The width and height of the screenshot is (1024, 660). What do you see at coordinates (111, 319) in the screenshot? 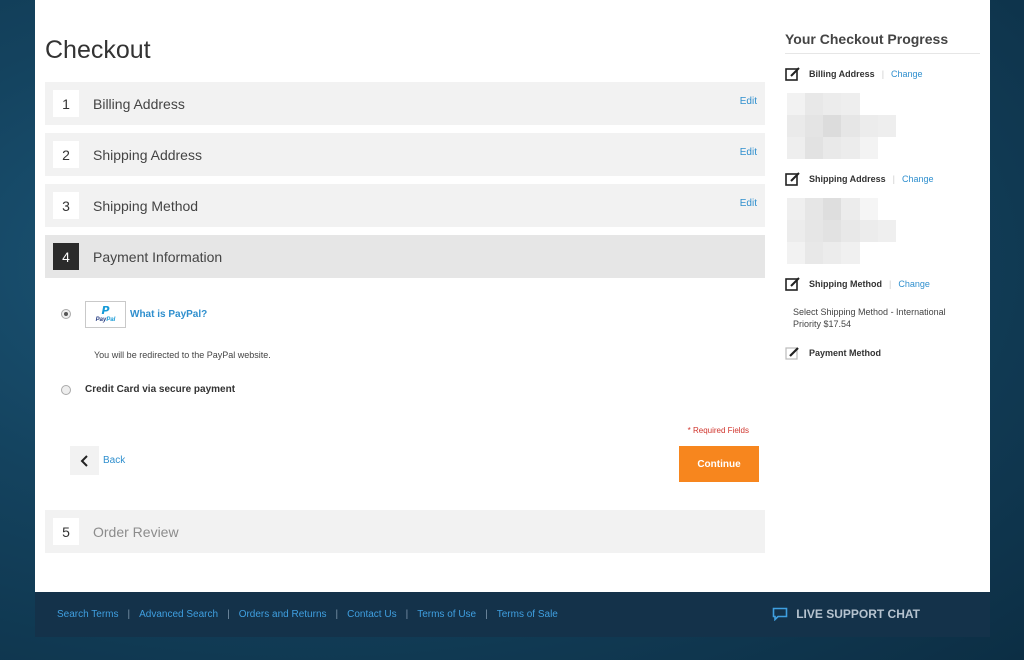
I see `paypal-logo-pal: Pal` at bounding box center [111, 319].